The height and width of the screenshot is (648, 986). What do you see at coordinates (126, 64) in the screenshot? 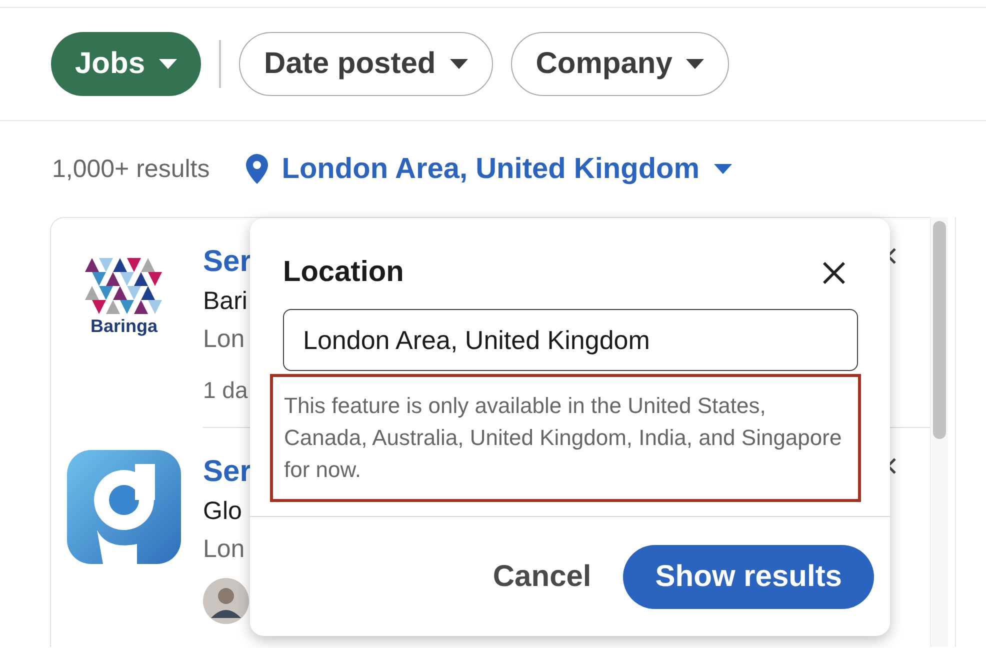
I see `filter-pill: Jobs` at bounding box center [126, 64].